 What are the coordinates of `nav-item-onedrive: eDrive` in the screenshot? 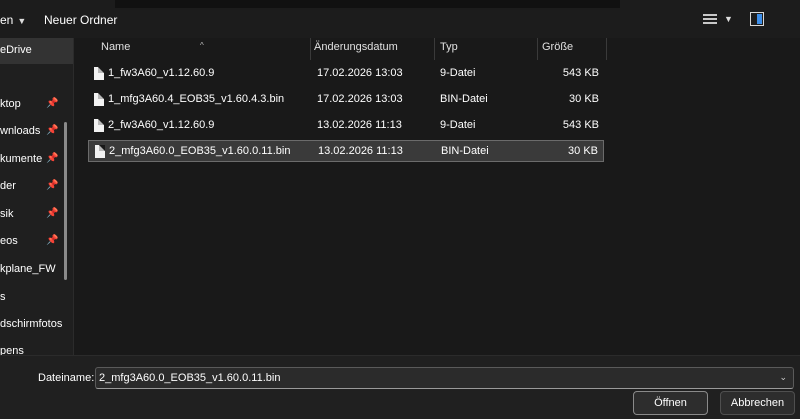 It's located at (36, 51).